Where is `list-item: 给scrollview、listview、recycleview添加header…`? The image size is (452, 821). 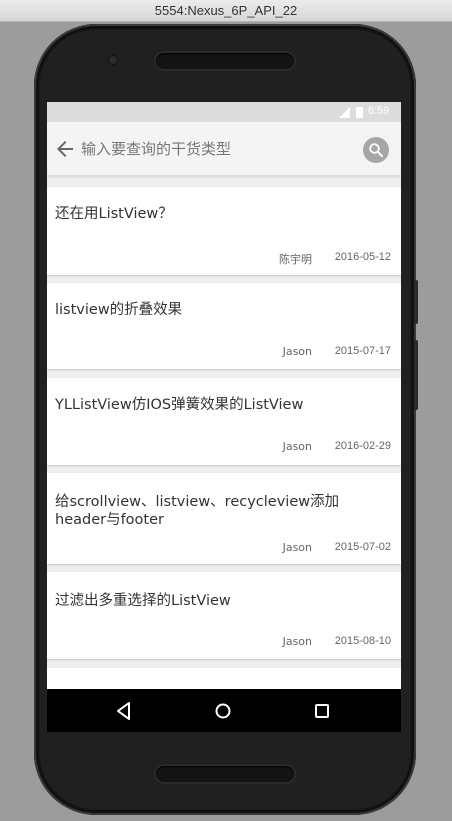
list-item: 给scrollview、listview、recycleview添加header… is located at coordinates (224, 518).